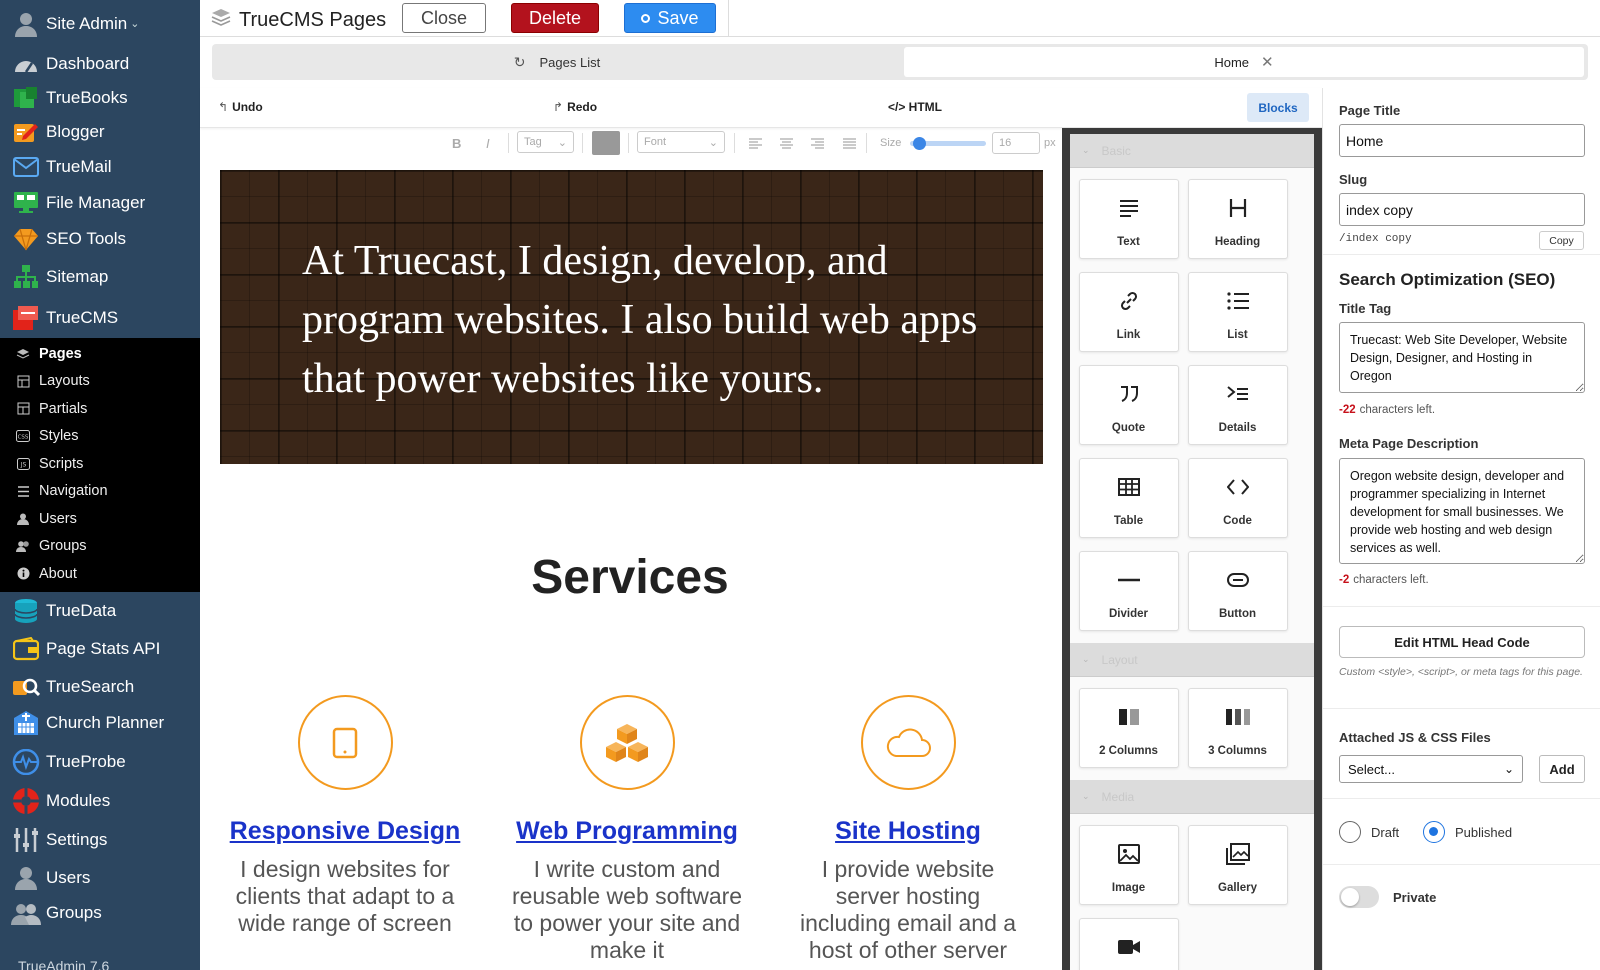  I want to click on tag-select: Tag ⌄, so click(545, 142).